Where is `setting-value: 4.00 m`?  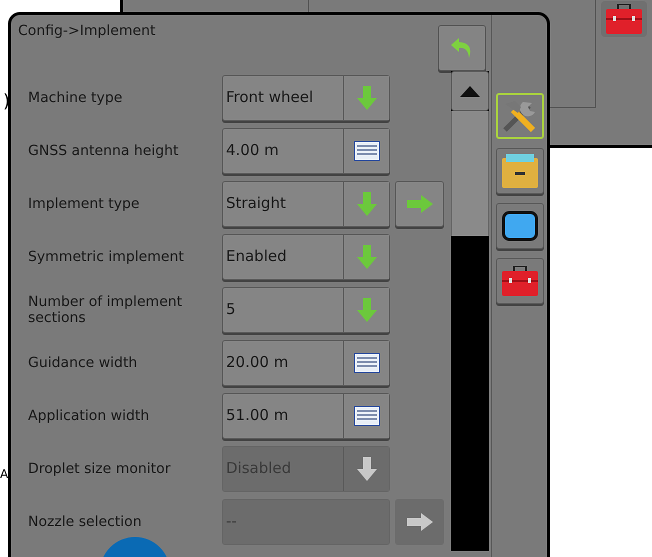 setting-value: 4.00 m is located at coordinates (252, 151).